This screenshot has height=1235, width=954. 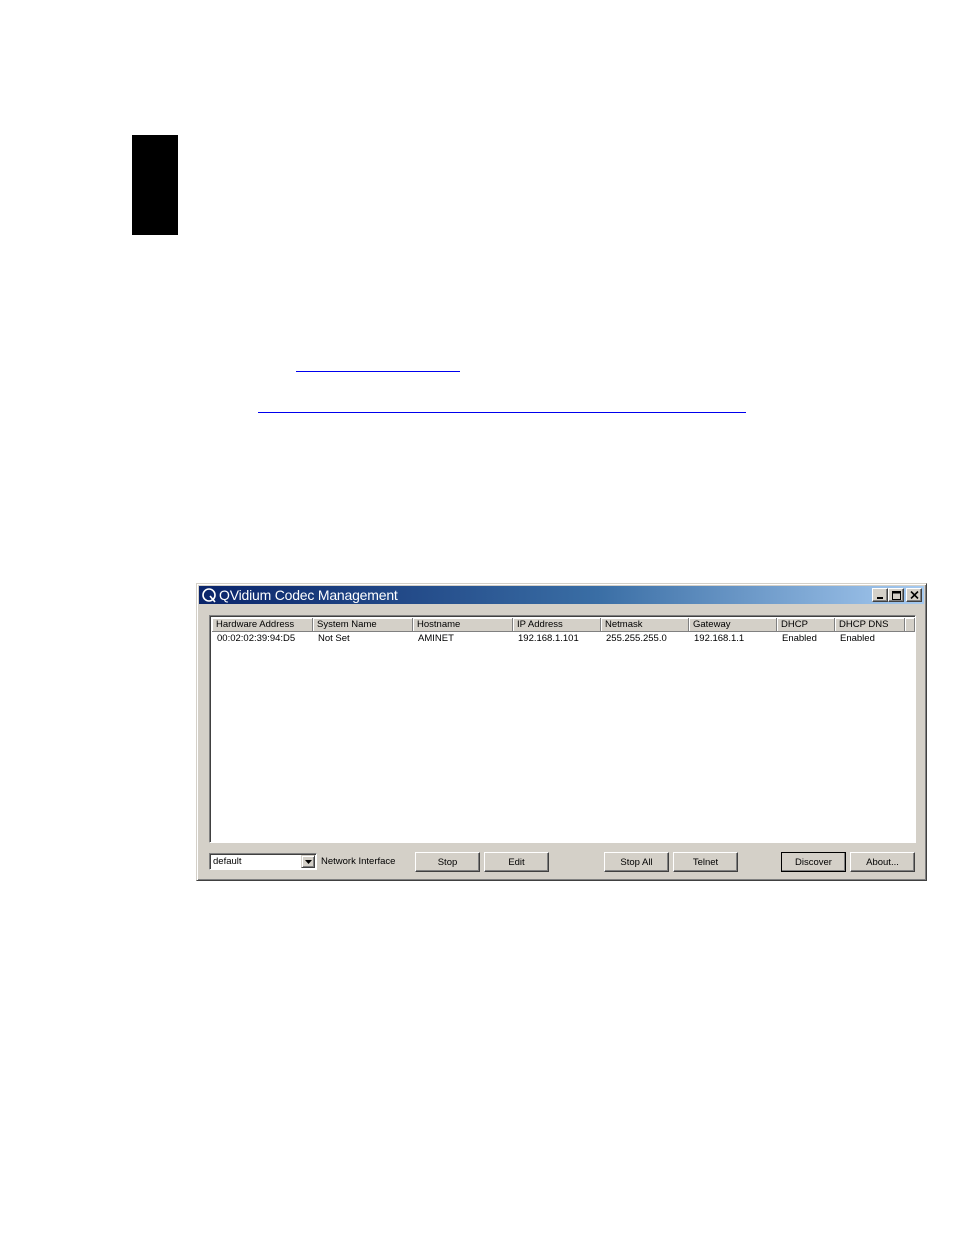 I want to click on stop-button: Stop, so click(x=447, y=862).